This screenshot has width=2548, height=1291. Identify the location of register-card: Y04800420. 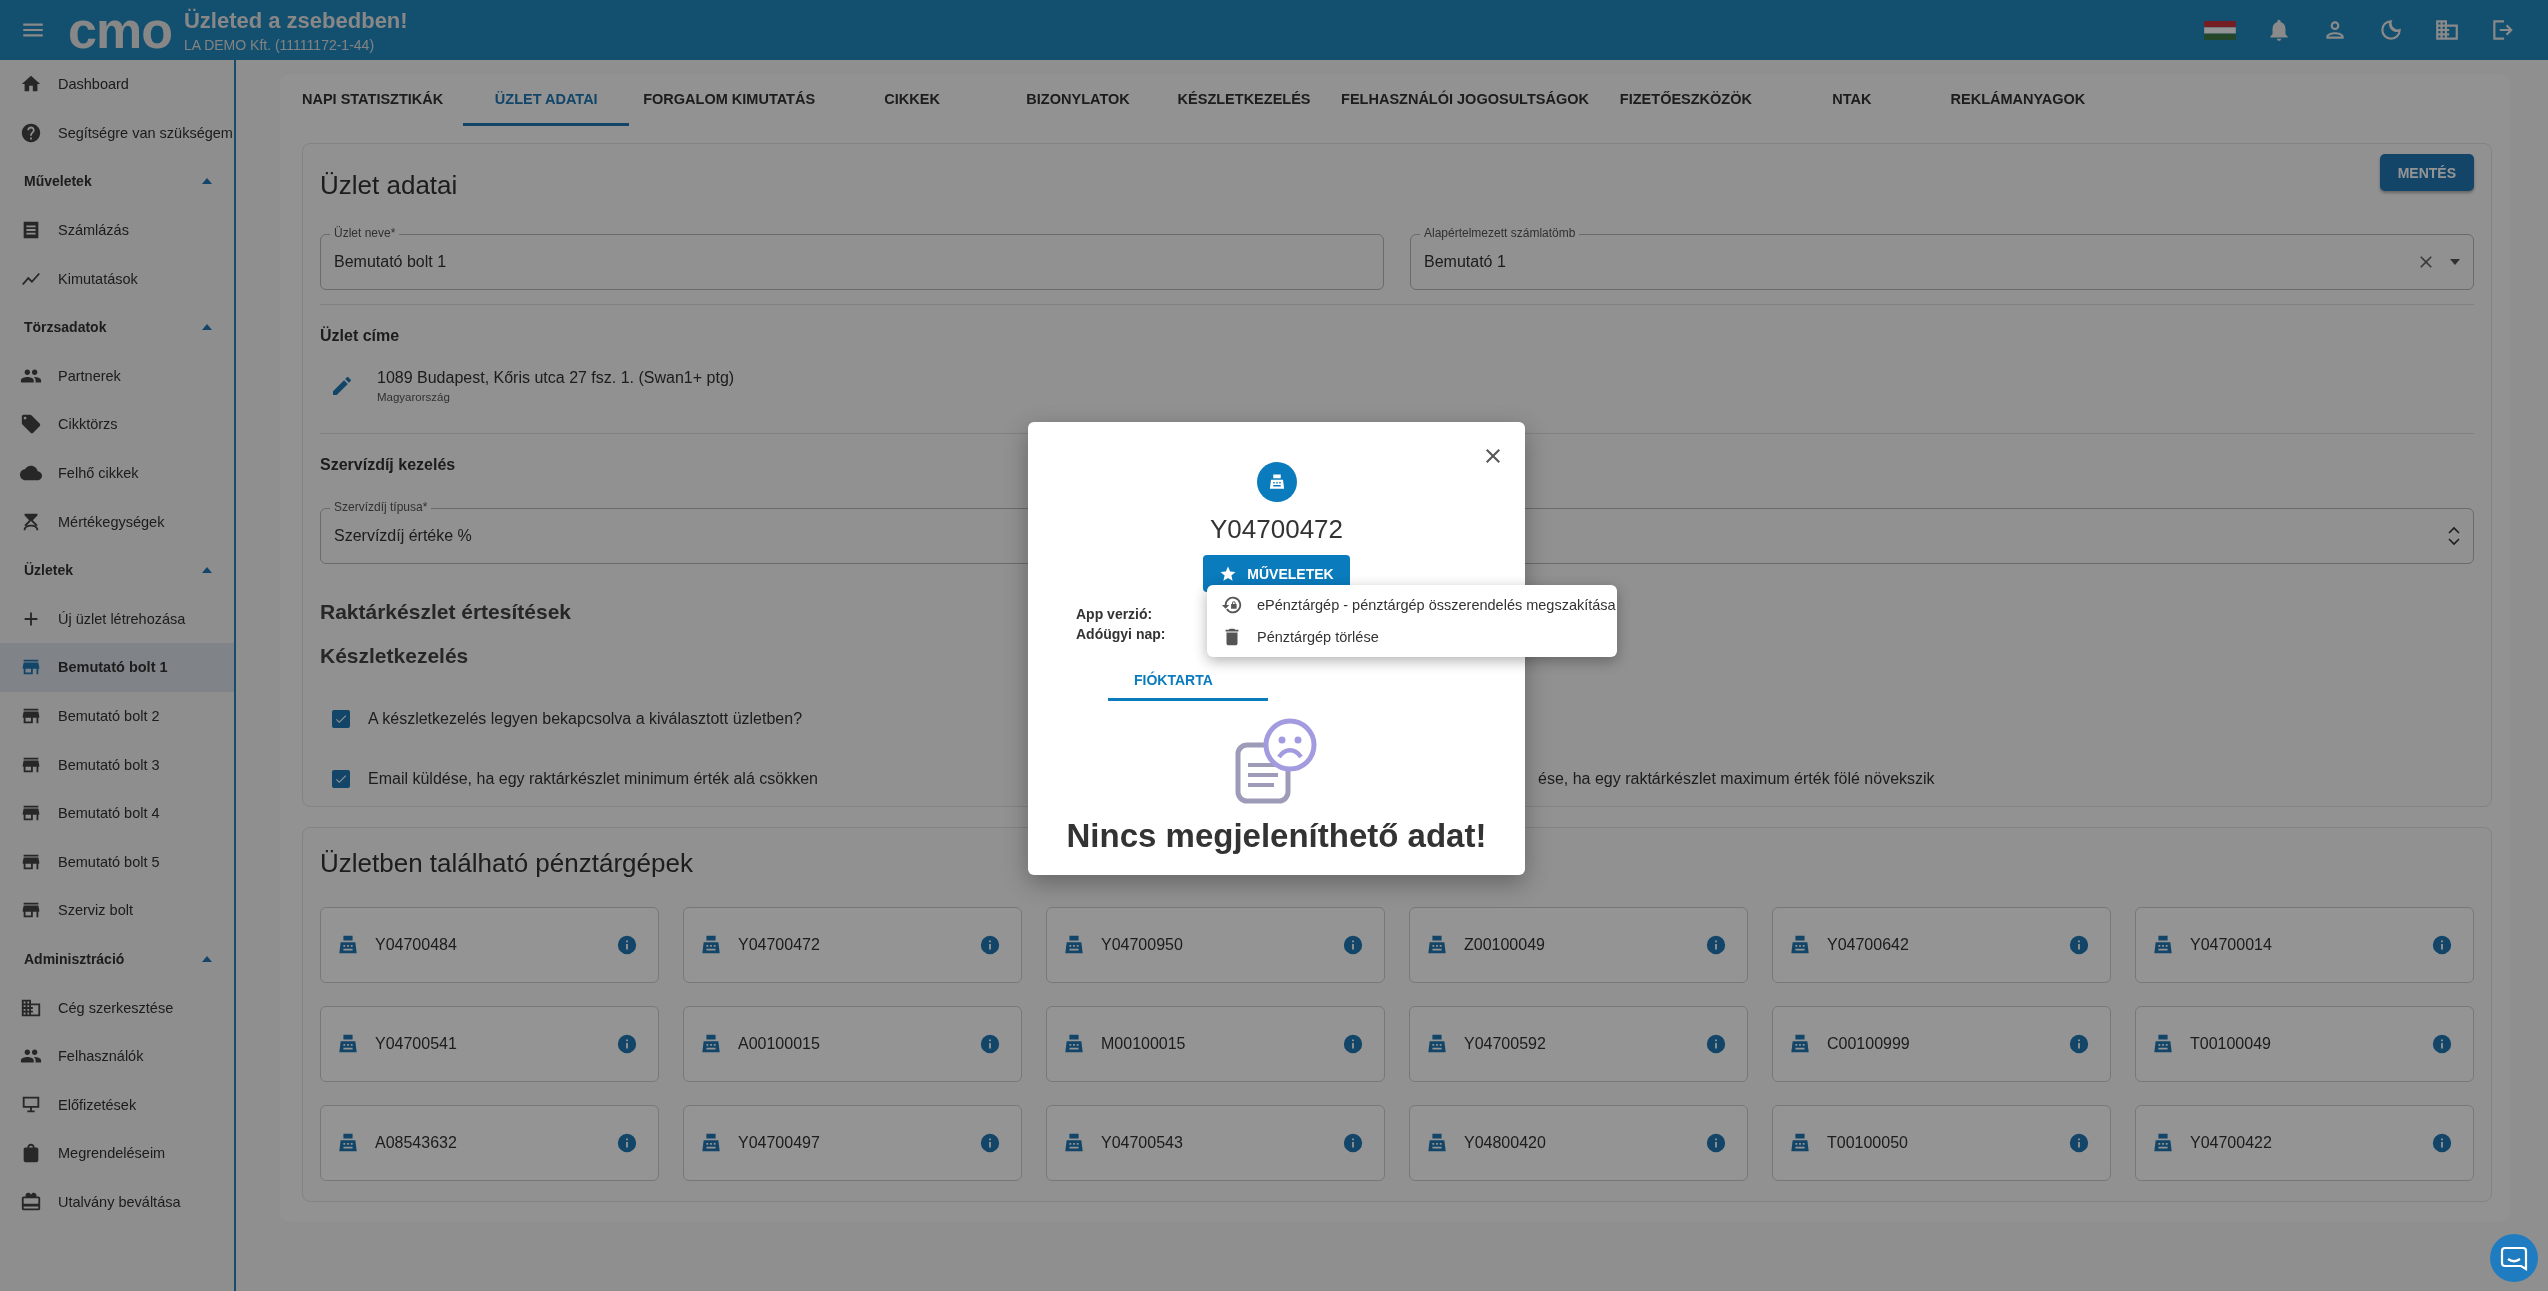
(1578, 1143).